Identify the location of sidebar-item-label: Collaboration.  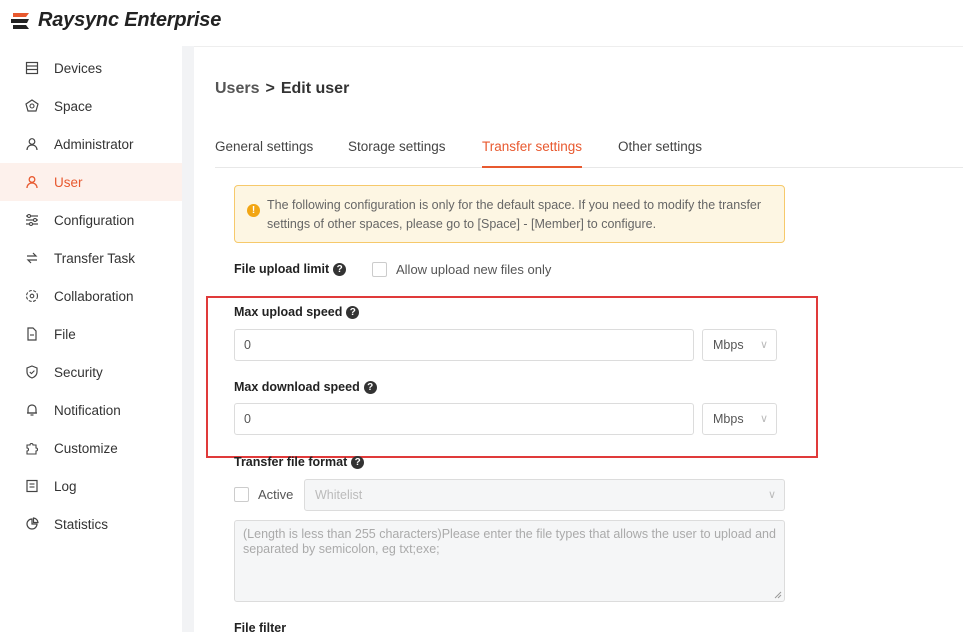
(94, 296).